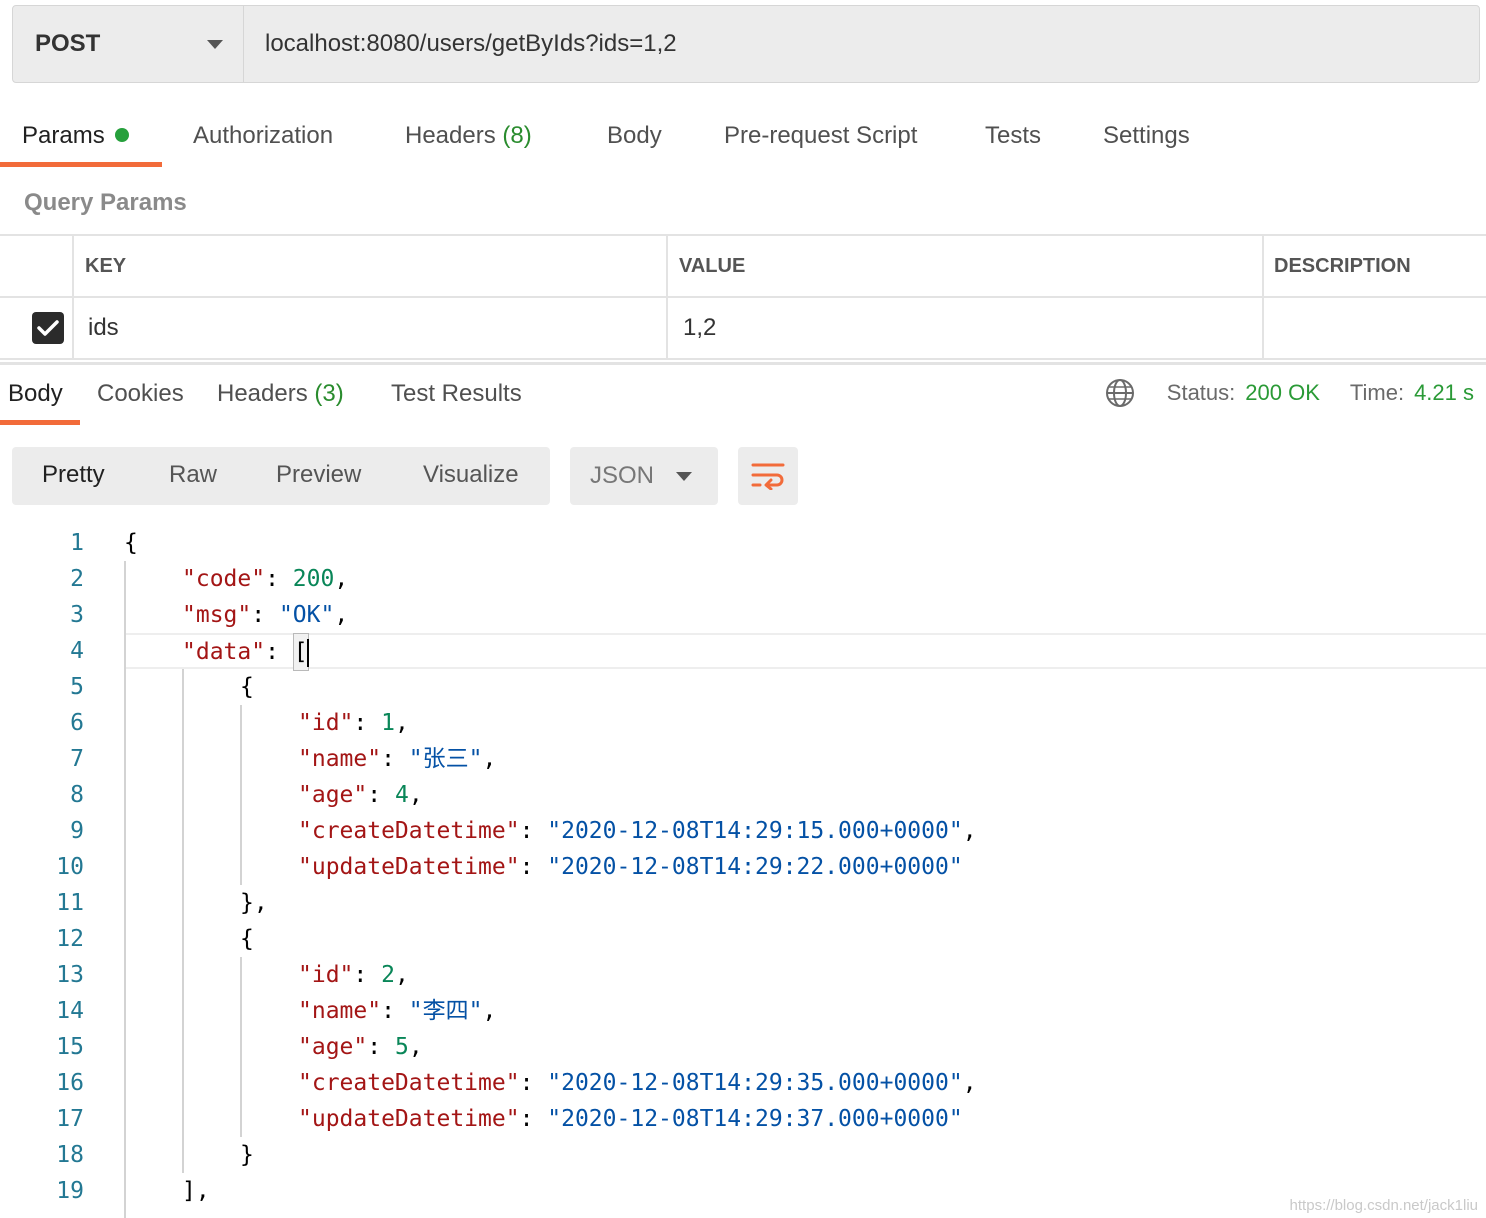  I want to click on line-number: 16, so click(70, 1083).